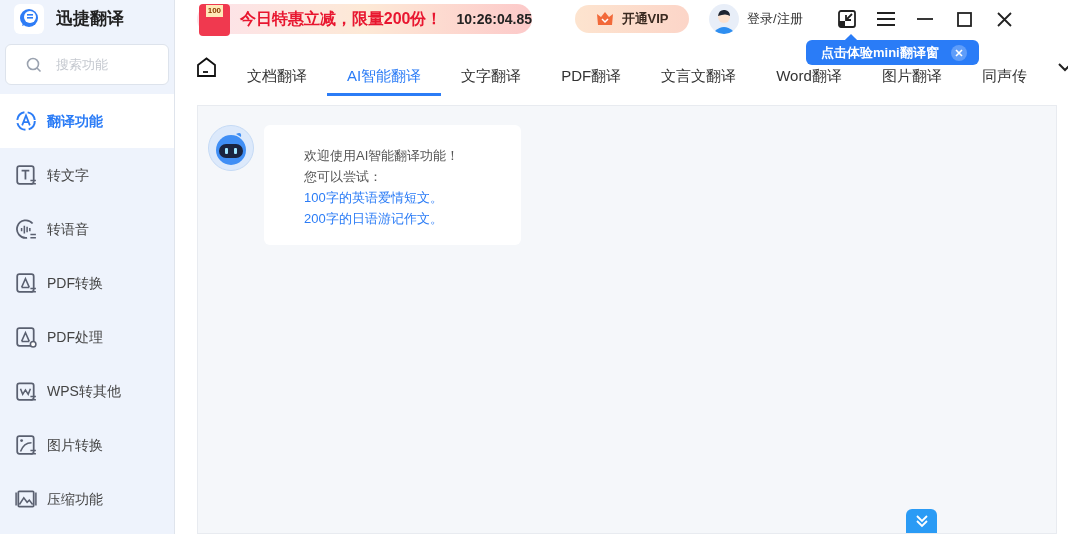  What do you see at coordinates (277, 67) in the screenshot?
I see `tab: 文档翻译` at bounding box center [277, 67].